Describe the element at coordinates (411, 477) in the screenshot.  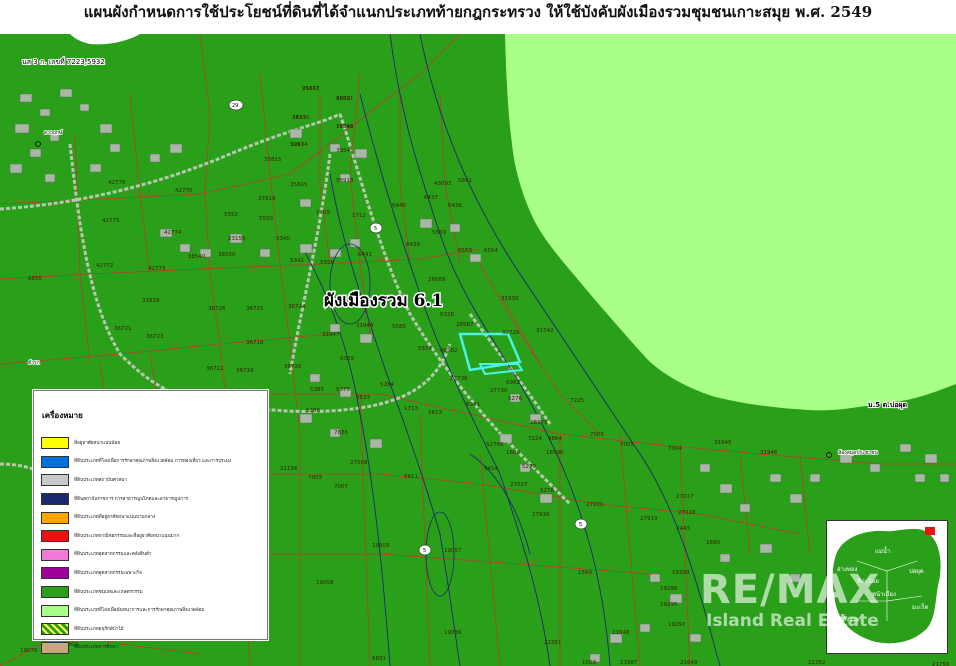
I see `plot-number: 5611` at that location.